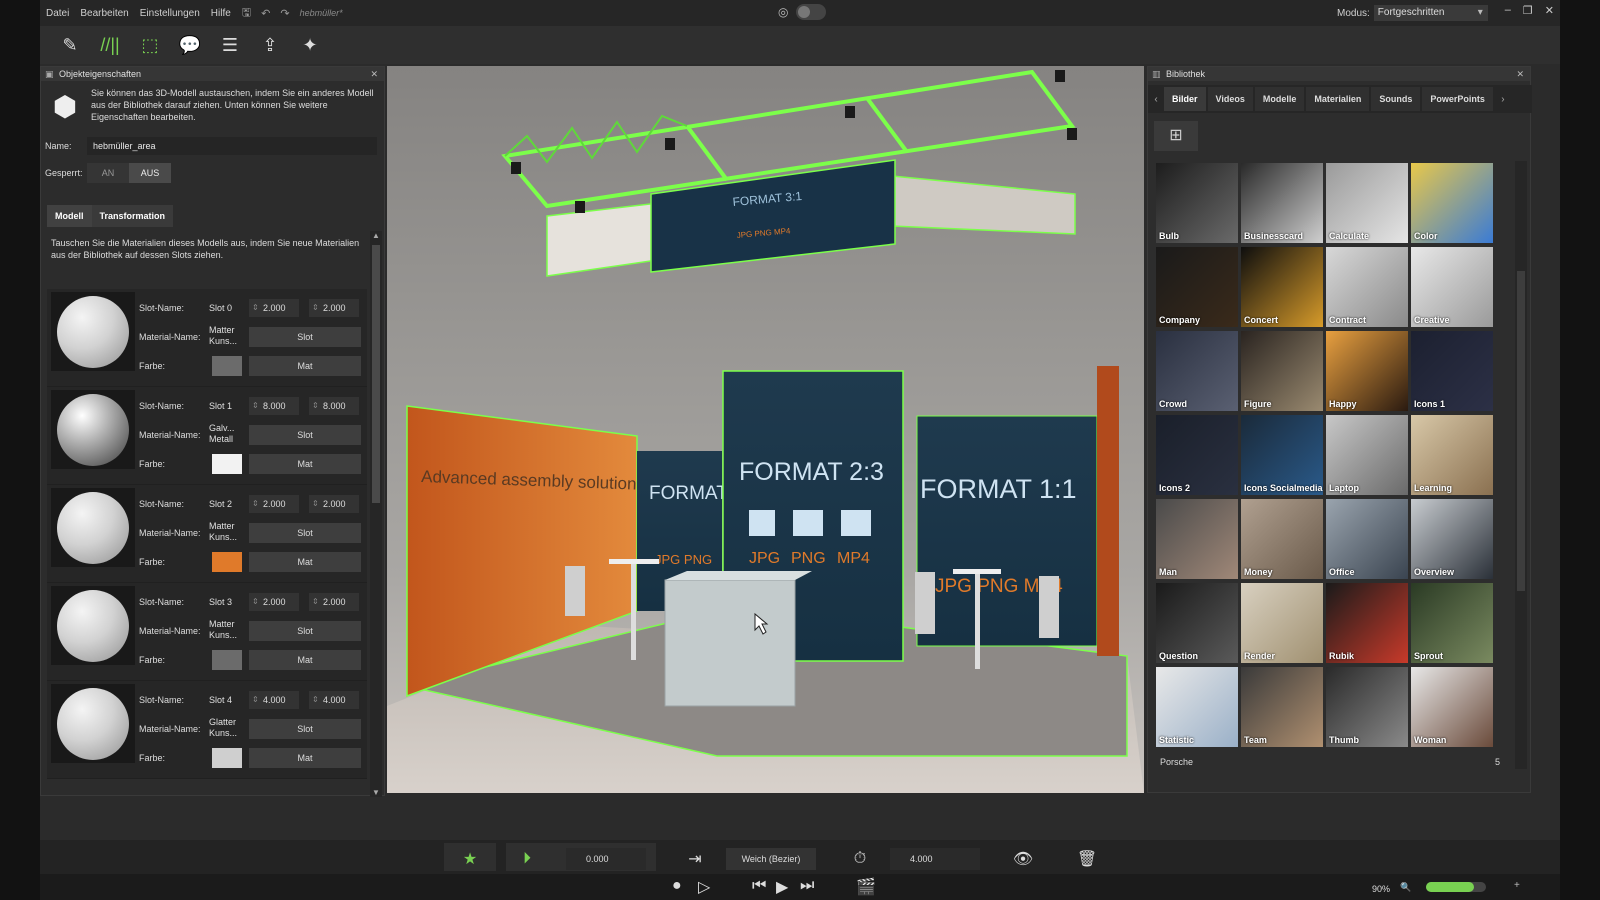  Describe the element at coordinates (232, 146) in the screenshot. I see `name-field: hebmüller_area` at that location.